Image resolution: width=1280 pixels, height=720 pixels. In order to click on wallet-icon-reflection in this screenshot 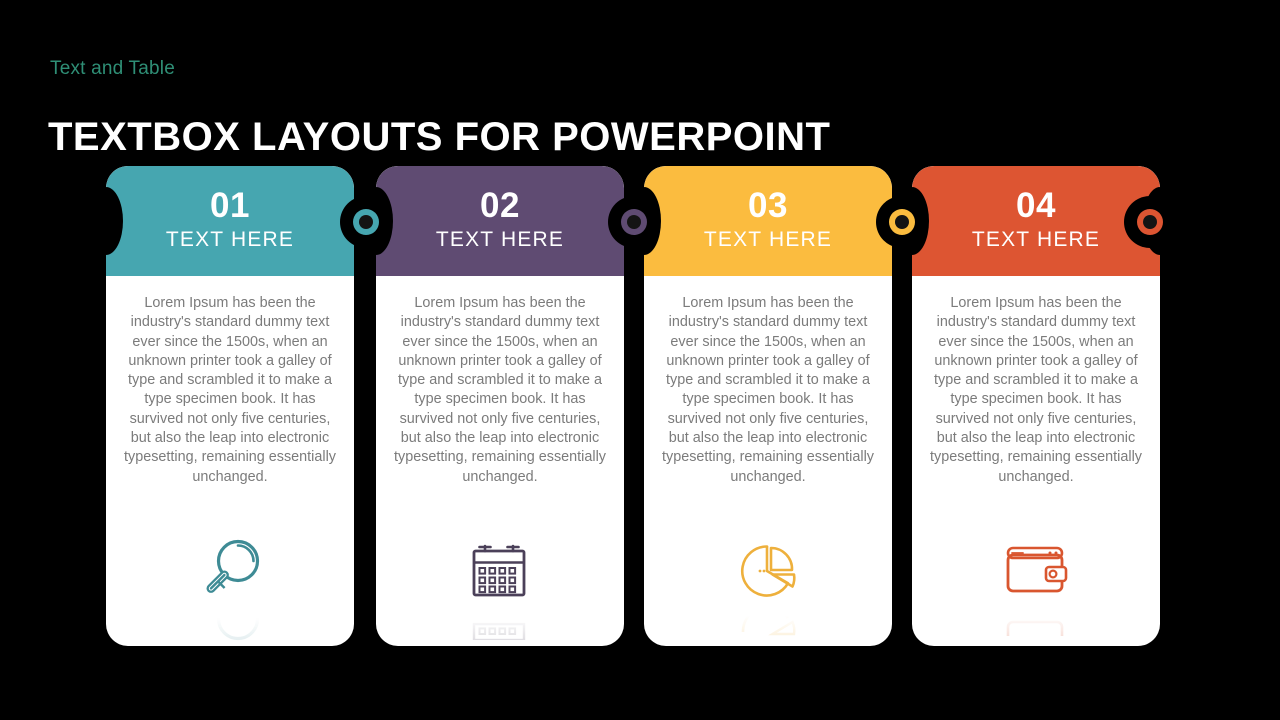, I will do `click(1036, 621)`.